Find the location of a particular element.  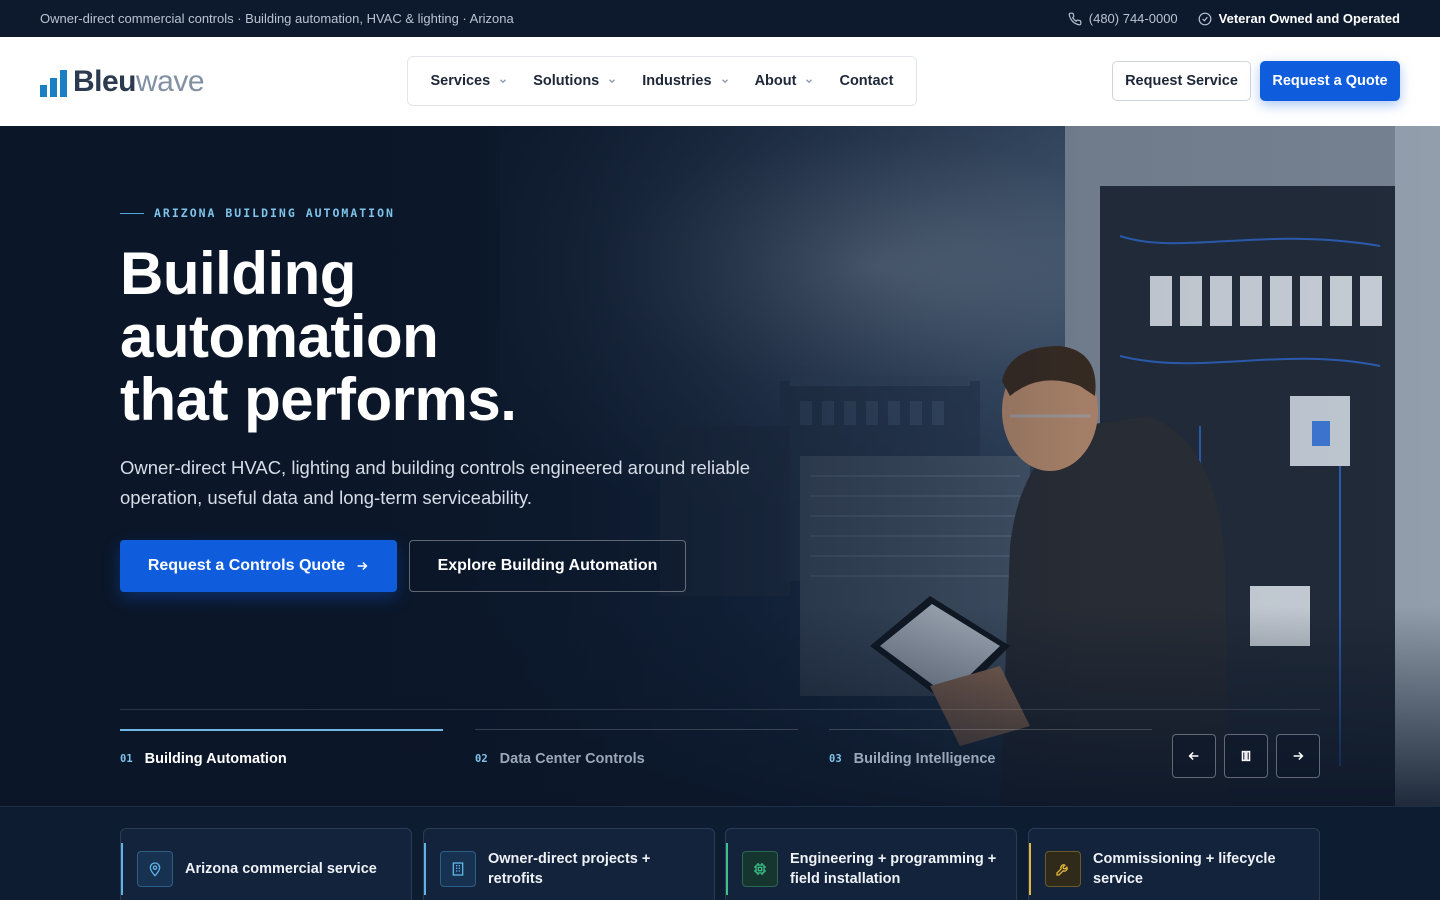

nav-item-services: Services is located at coordinates (470, 81).